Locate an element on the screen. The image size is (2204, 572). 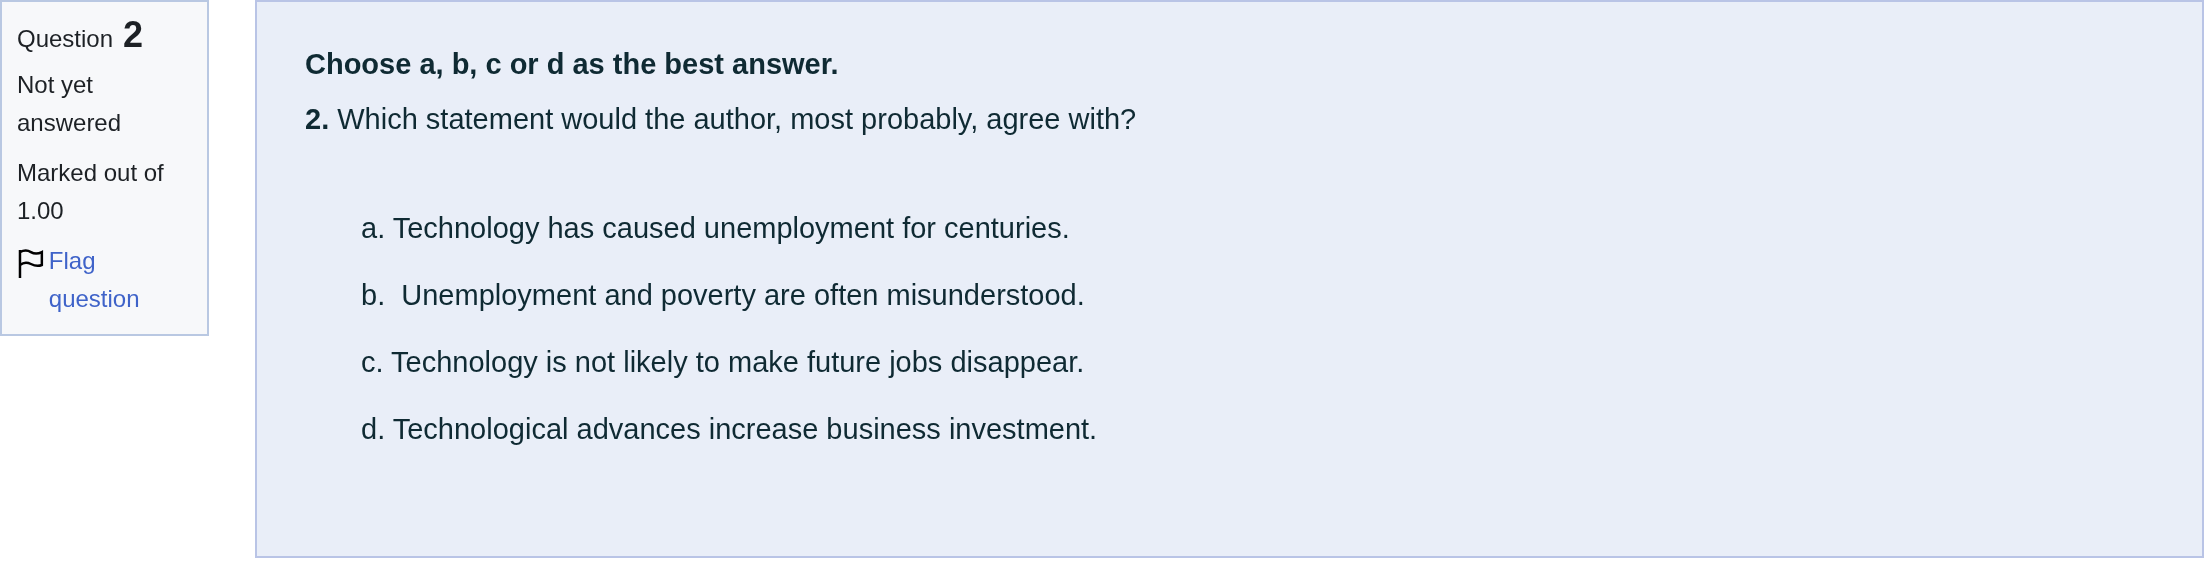
question-number: 2 is located at coordinates (133, 35).